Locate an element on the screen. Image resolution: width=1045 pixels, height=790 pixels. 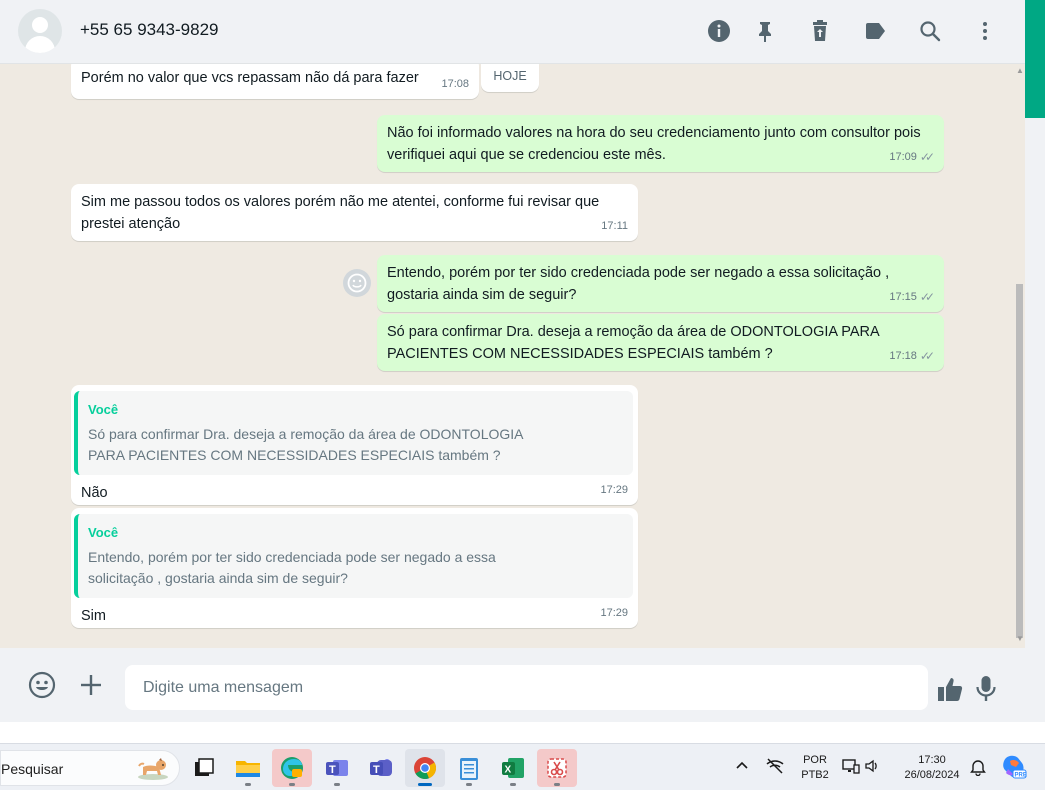
message-time: 17:18 is located at coordinates (903, 355).